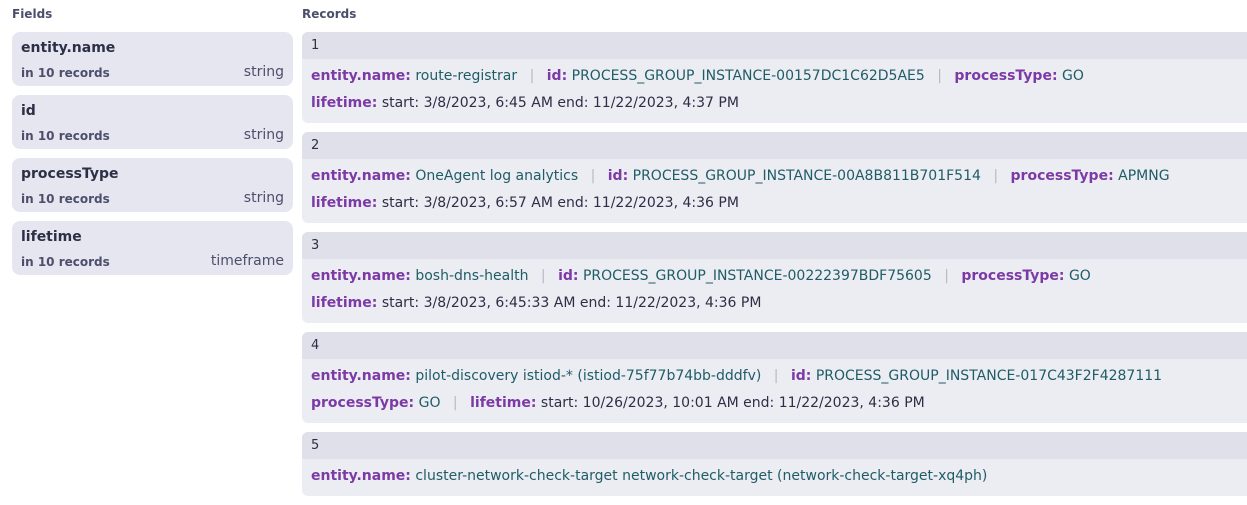  What do you see at coordinates (68, 48) in the screenshot?
I see `field-name: entity.name` at bounding box center [68, 48].